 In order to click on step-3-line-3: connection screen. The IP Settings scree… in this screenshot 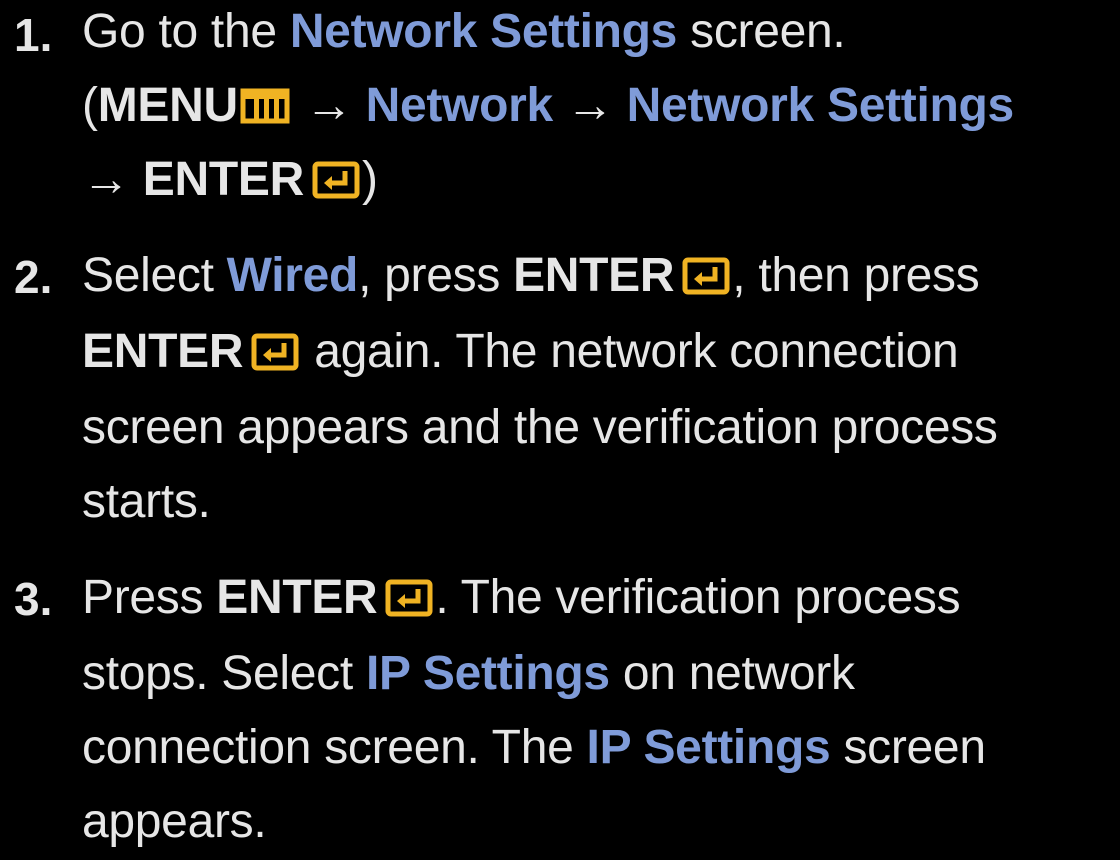, I will do `click(534, 748)`.